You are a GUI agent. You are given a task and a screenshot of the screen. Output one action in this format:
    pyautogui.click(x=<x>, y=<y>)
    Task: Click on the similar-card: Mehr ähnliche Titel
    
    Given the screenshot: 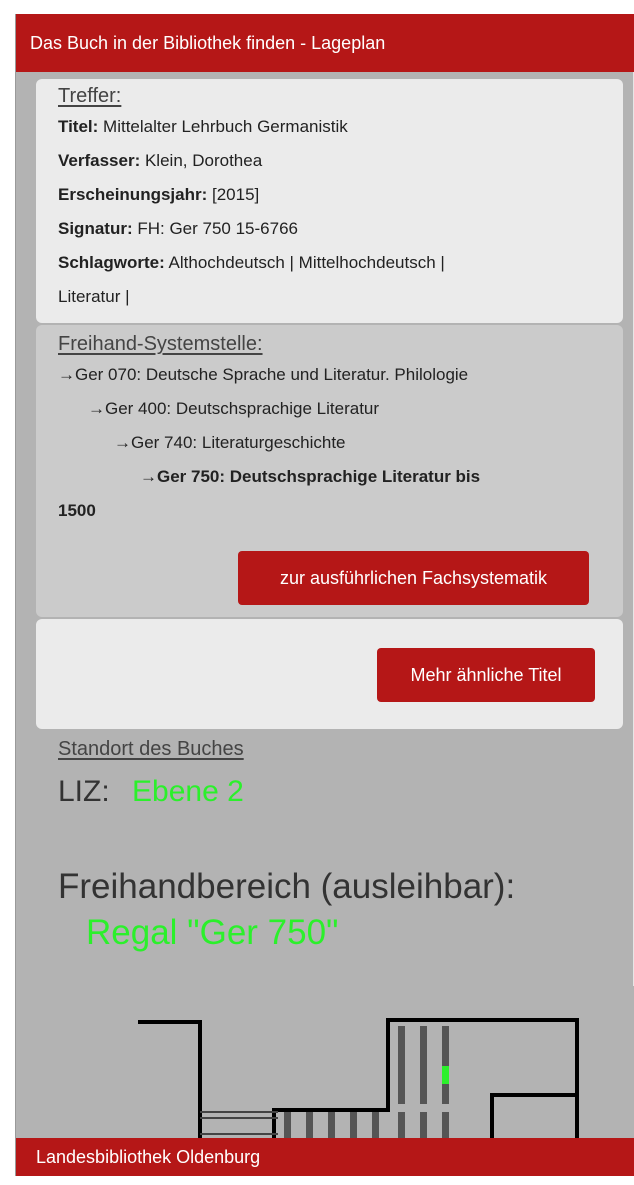 What is the action you would take?
    pyautogui.click(x=329, y=674)
    